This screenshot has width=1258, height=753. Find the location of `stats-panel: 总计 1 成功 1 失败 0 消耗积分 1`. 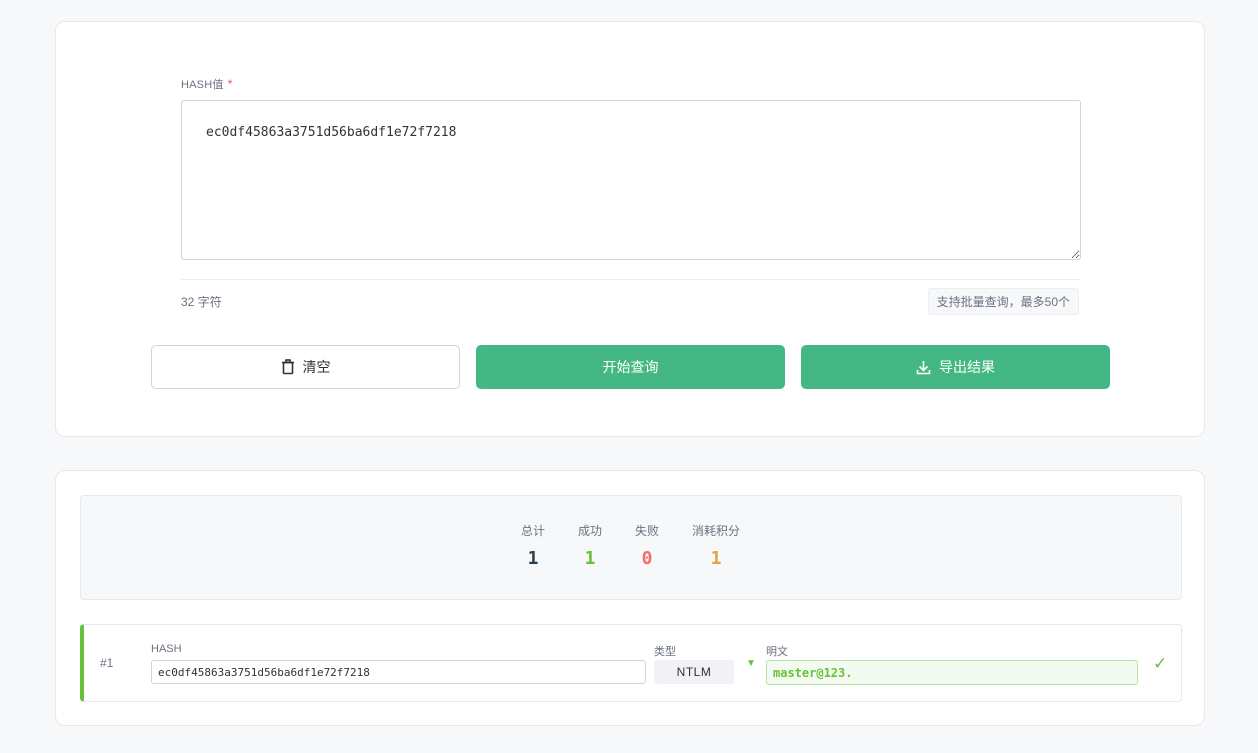

stats-panel: 总计 1 成功 1 失败 0 消耗积分 1 is located at coordinates (631, 547).